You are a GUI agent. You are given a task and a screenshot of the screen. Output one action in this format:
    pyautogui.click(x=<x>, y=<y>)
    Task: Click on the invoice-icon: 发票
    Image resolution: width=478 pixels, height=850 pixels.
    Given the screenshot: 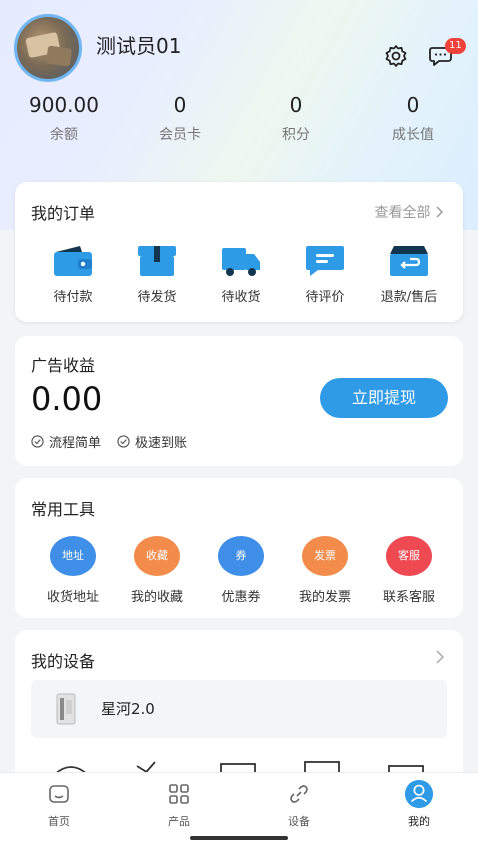 What is the action you would take?
    pyautogui.click(x=325, y=556)
    